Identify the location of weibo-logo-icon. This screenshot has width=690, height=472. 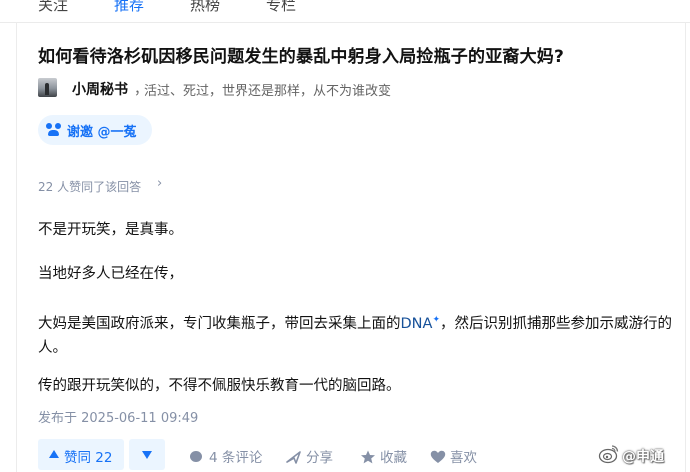
(609, 454).